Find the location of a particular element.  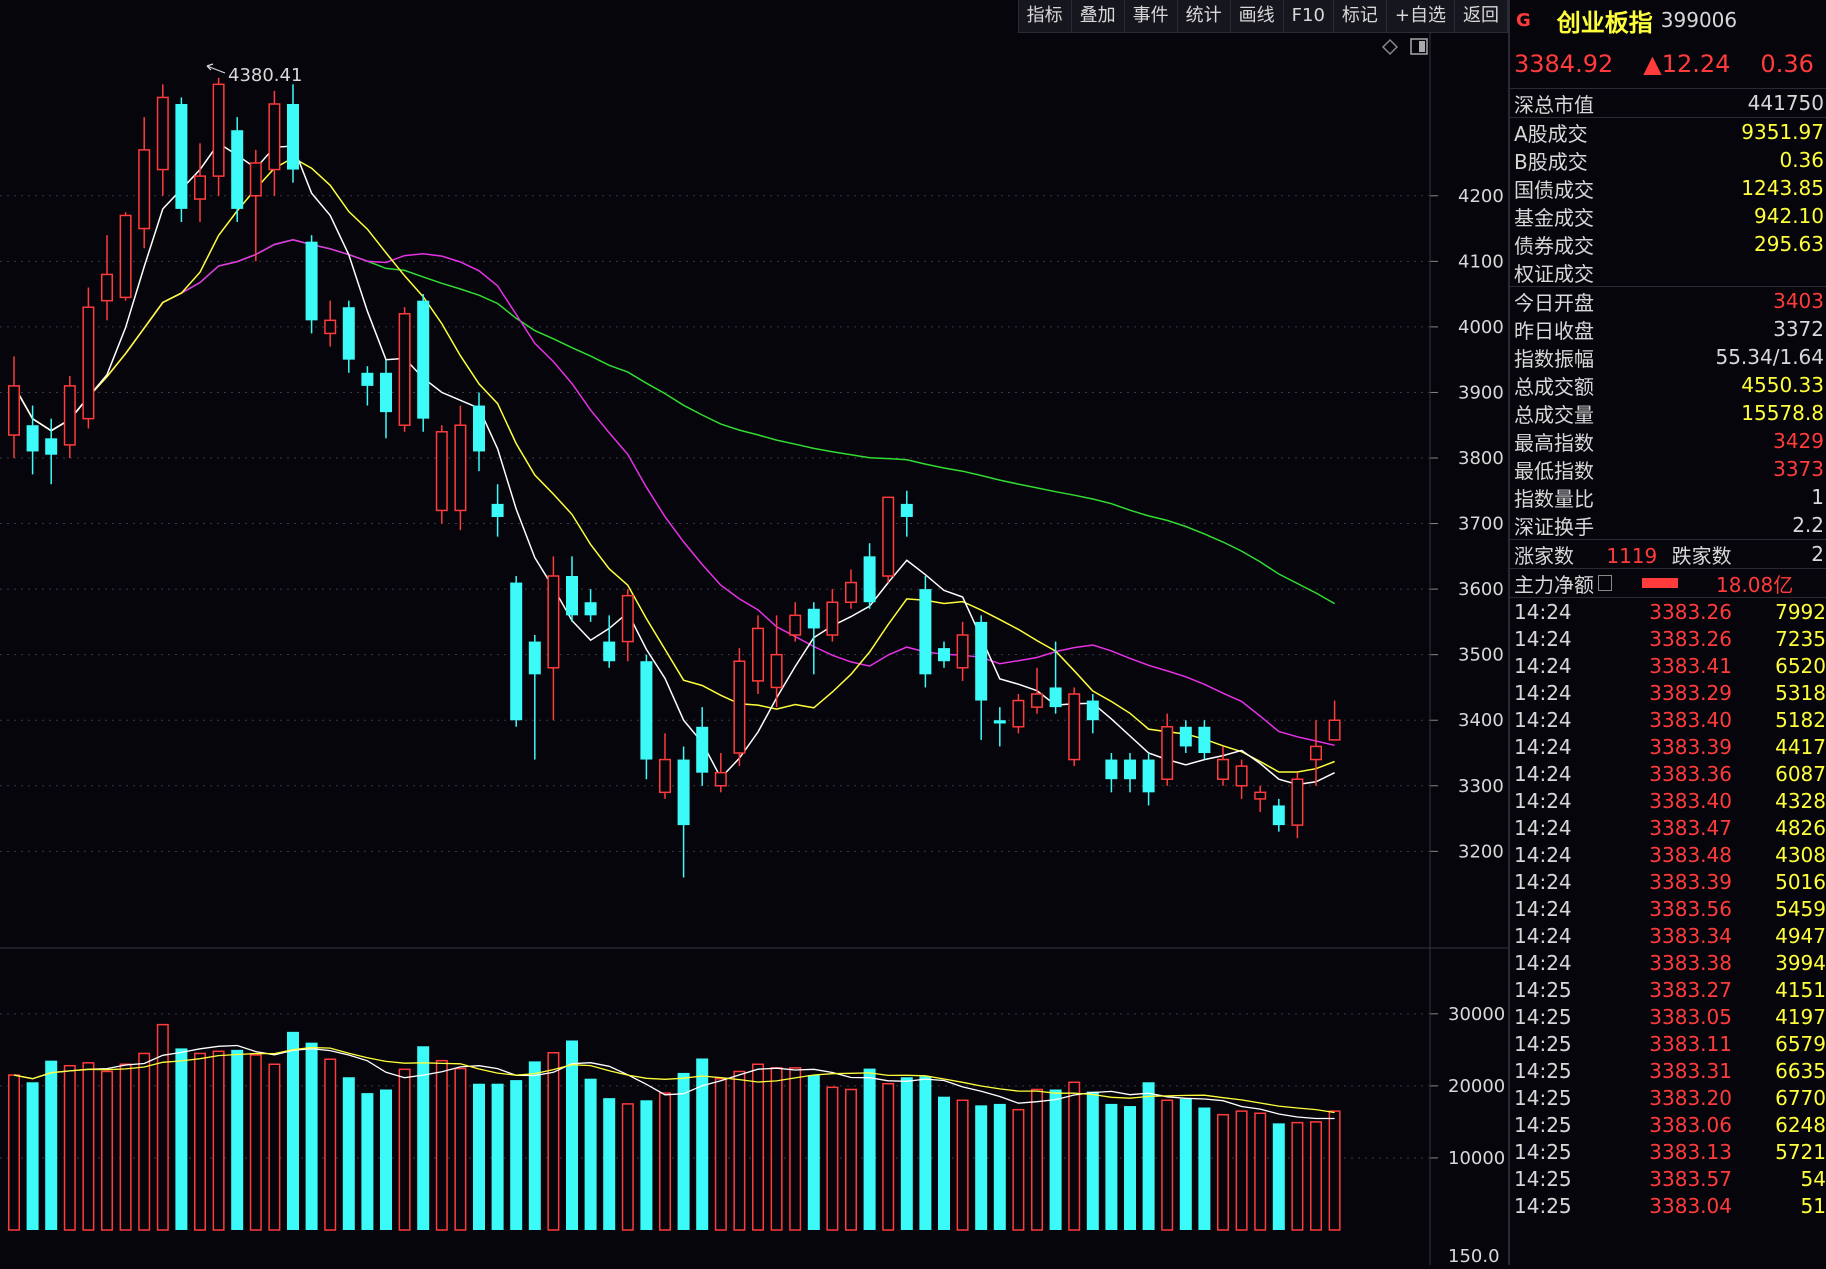

stat-row: 最低指数 3373 is located at coordinates (1668, 469).